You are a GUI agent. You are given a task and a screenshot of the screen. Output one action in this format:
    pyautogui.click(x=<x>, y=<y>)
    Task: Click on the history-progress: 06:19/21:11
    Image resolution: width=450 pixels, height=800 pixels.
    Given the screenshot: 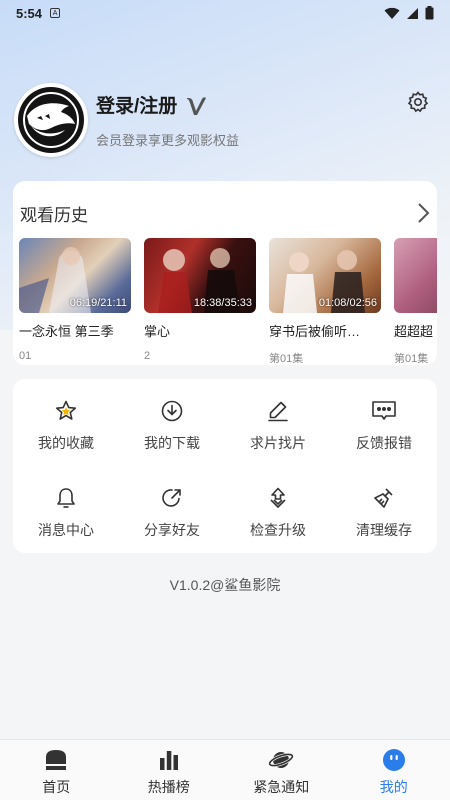 What is the action you would take?
    pyautogui.click(x=98, y=303)
    